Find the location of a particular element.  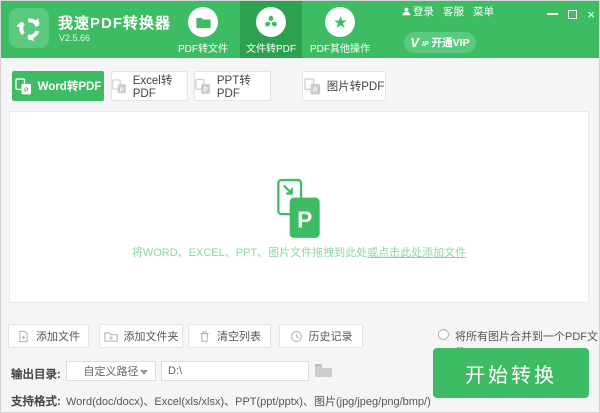

user-icon is located at coordinates (406, 11).